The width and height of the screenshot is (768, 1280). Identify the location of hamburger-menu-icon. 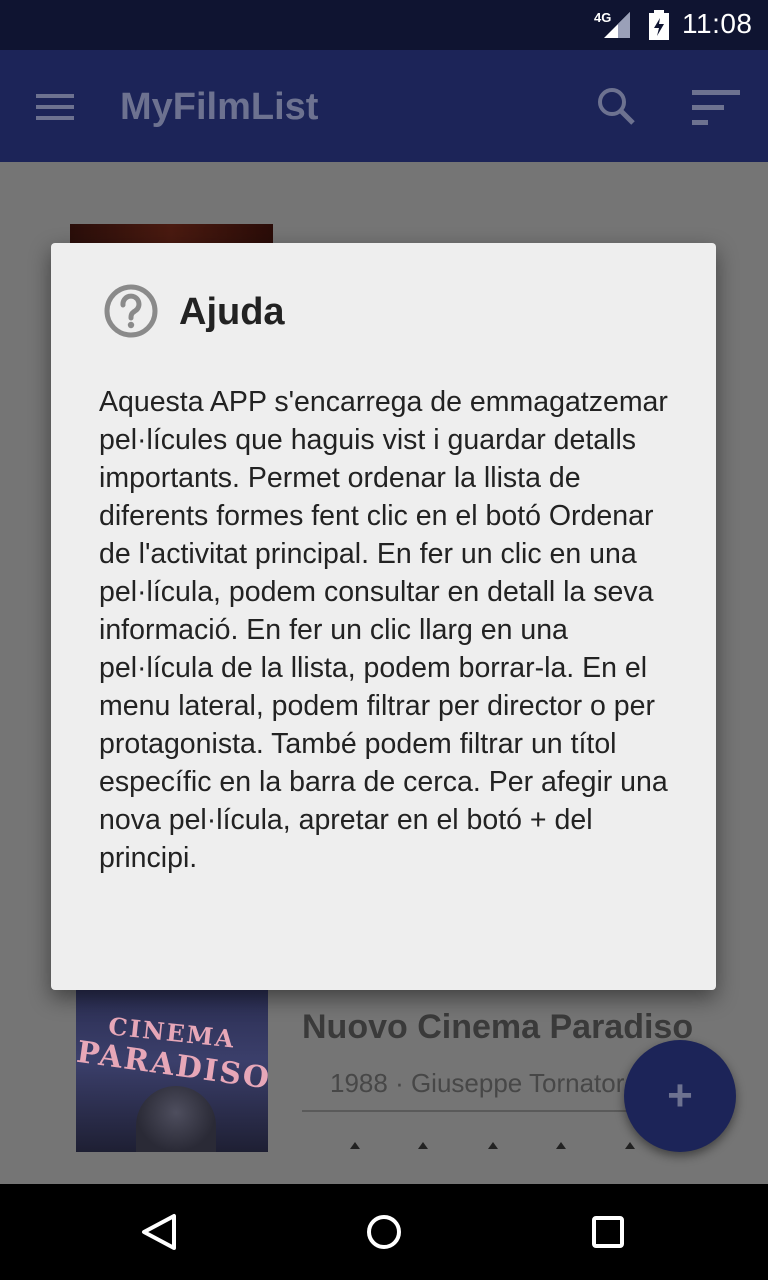
(56, 107).